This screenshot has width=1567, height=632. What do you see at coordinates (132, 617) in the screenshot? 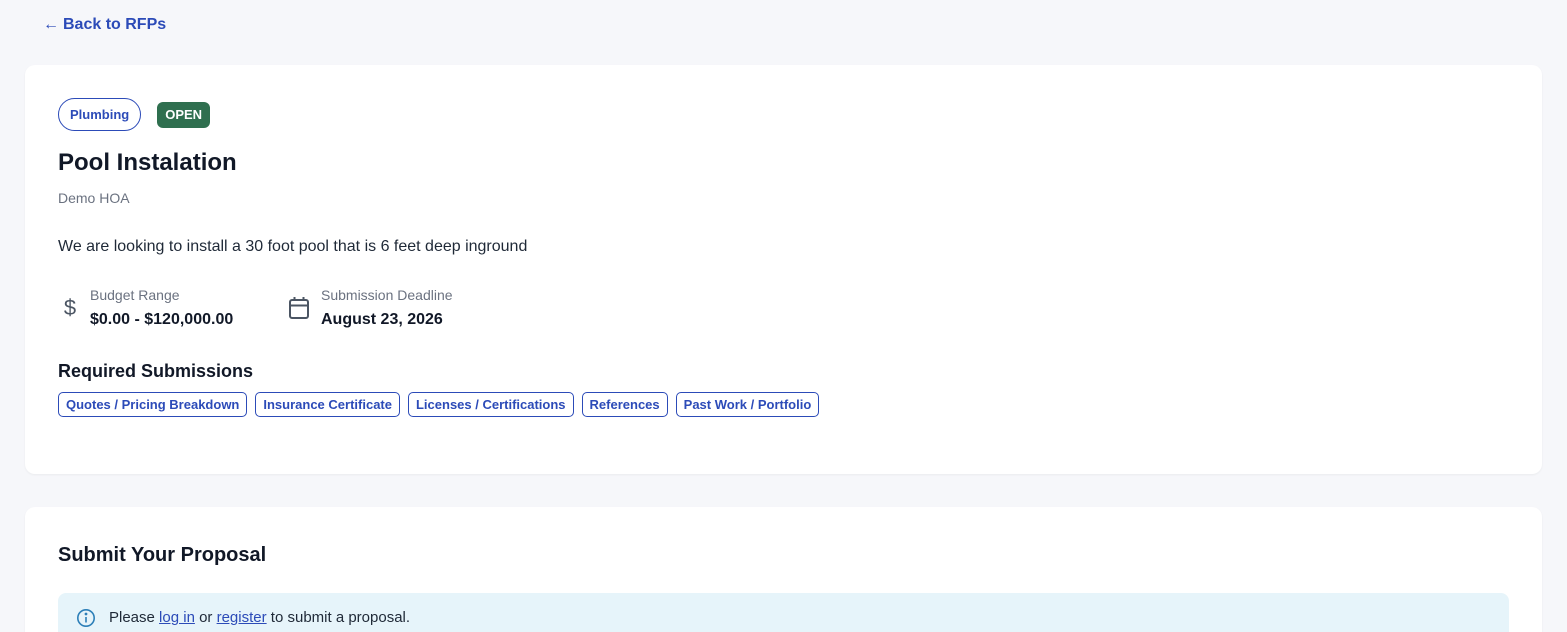
I see `notice-prefix: Please` at bounding box center [132, 617].